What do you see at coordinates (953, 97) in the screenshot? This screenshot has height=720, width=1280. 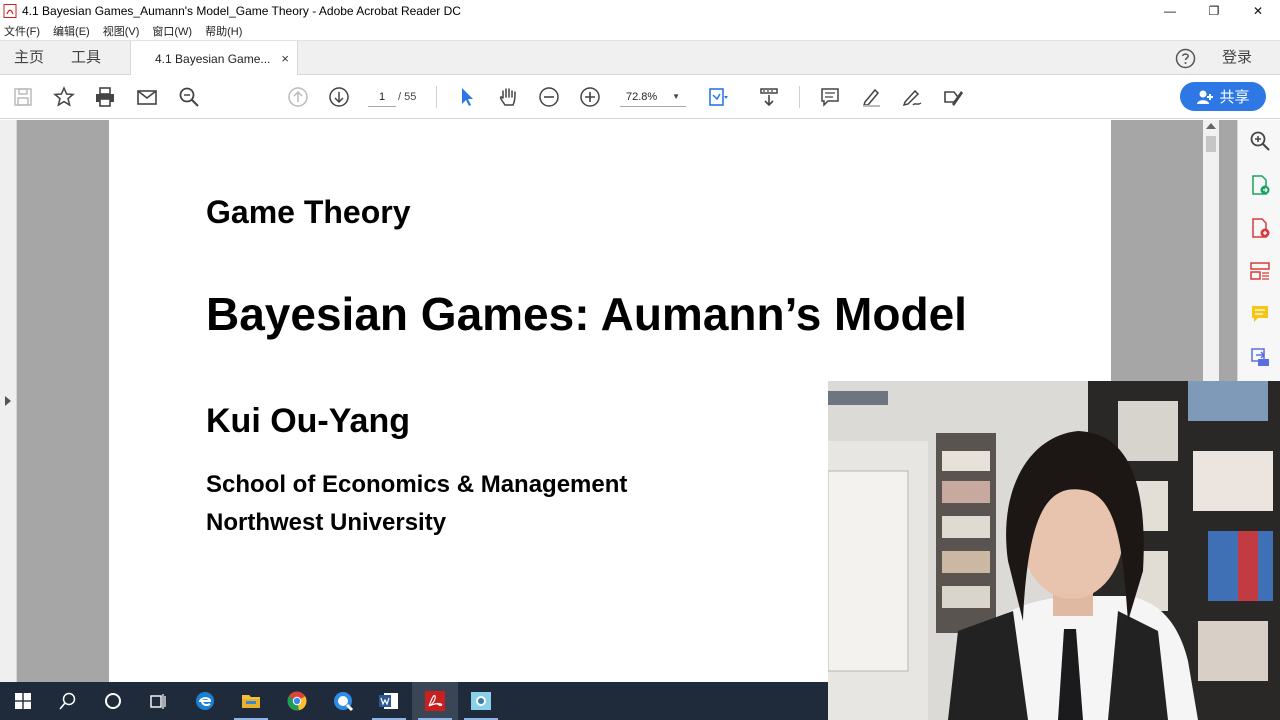 I see `fill-sign-icon` at bounding box center [953, 97].